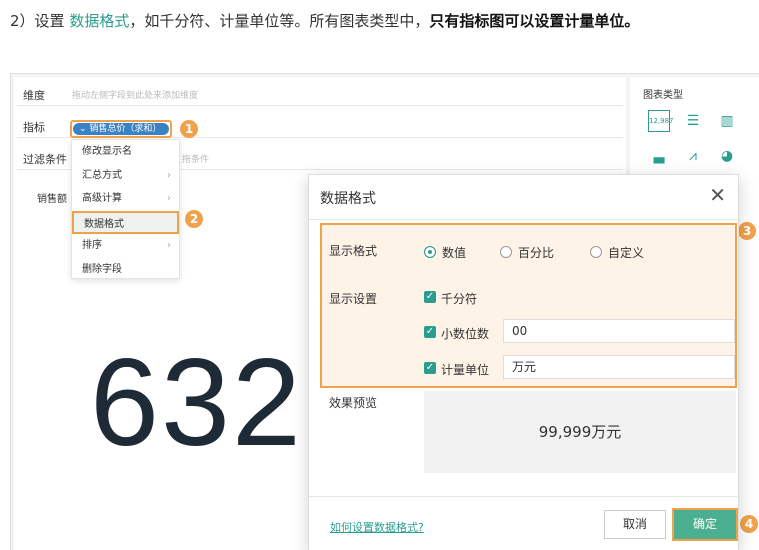 The image size is (759, 550). I want to click on menu-item-data-format: 数据格式, so click(125, 222).